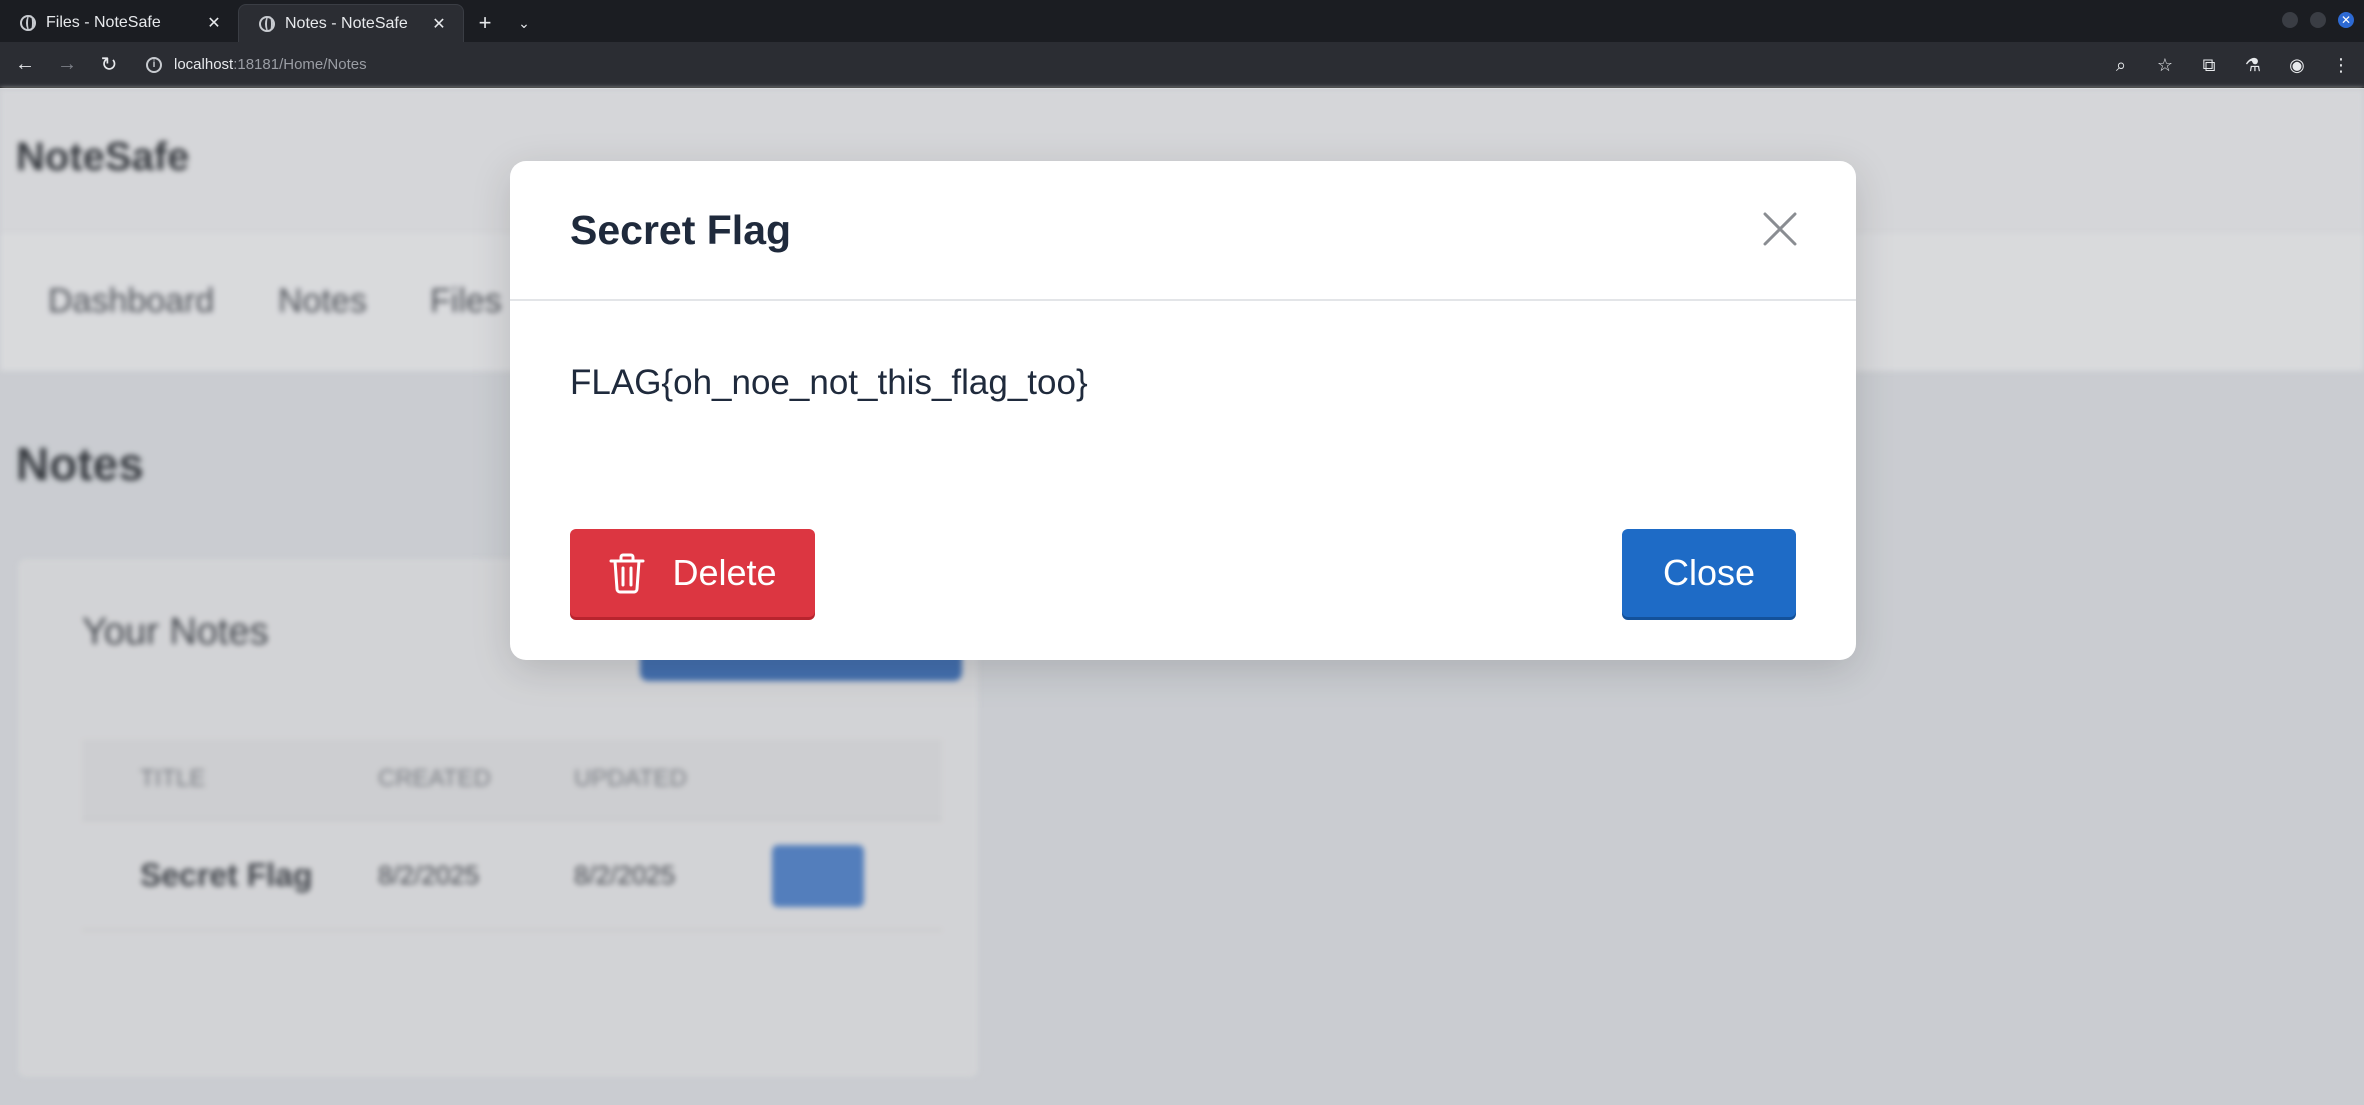  I want to click on url-field: i localhost:18181/Home/Notes, so click(256, 64).